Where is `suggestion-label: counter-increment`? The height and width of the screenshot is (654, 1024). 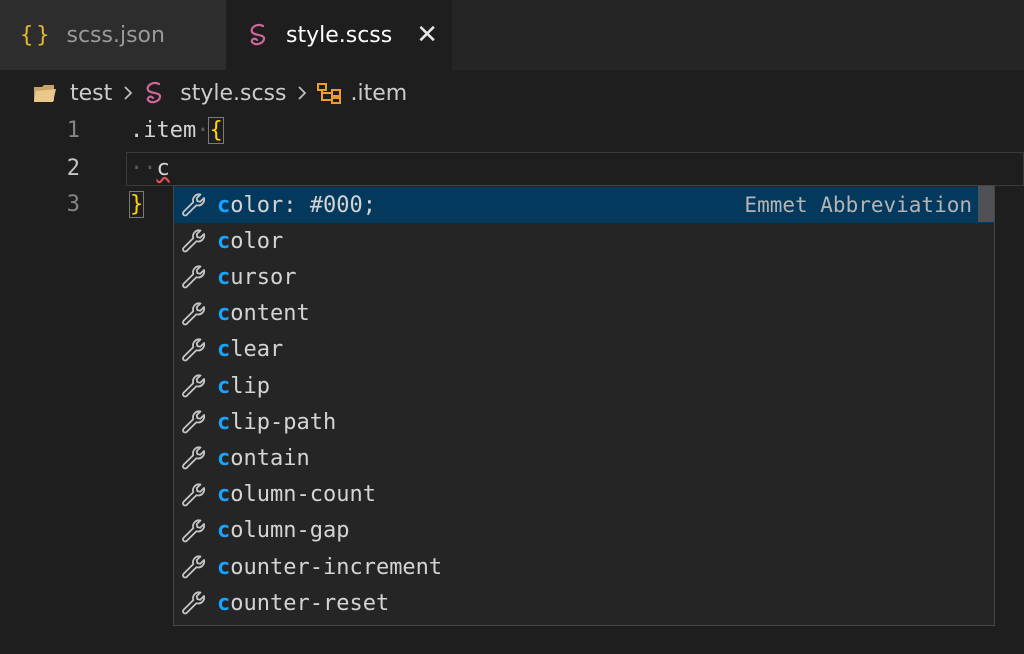 suggestion-label: counter-increment is located at coordinates (329, 567).